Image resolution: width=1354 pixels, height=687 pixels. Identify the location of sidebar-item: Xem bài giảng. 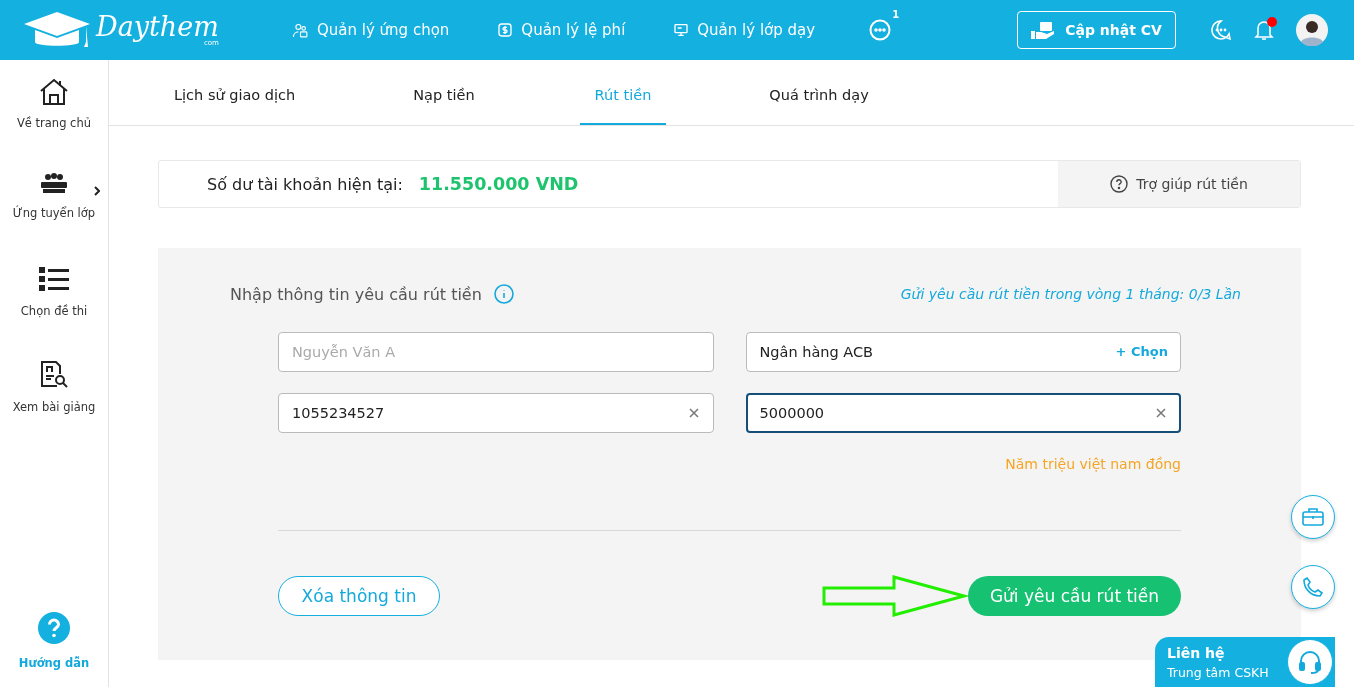
(54, 396).